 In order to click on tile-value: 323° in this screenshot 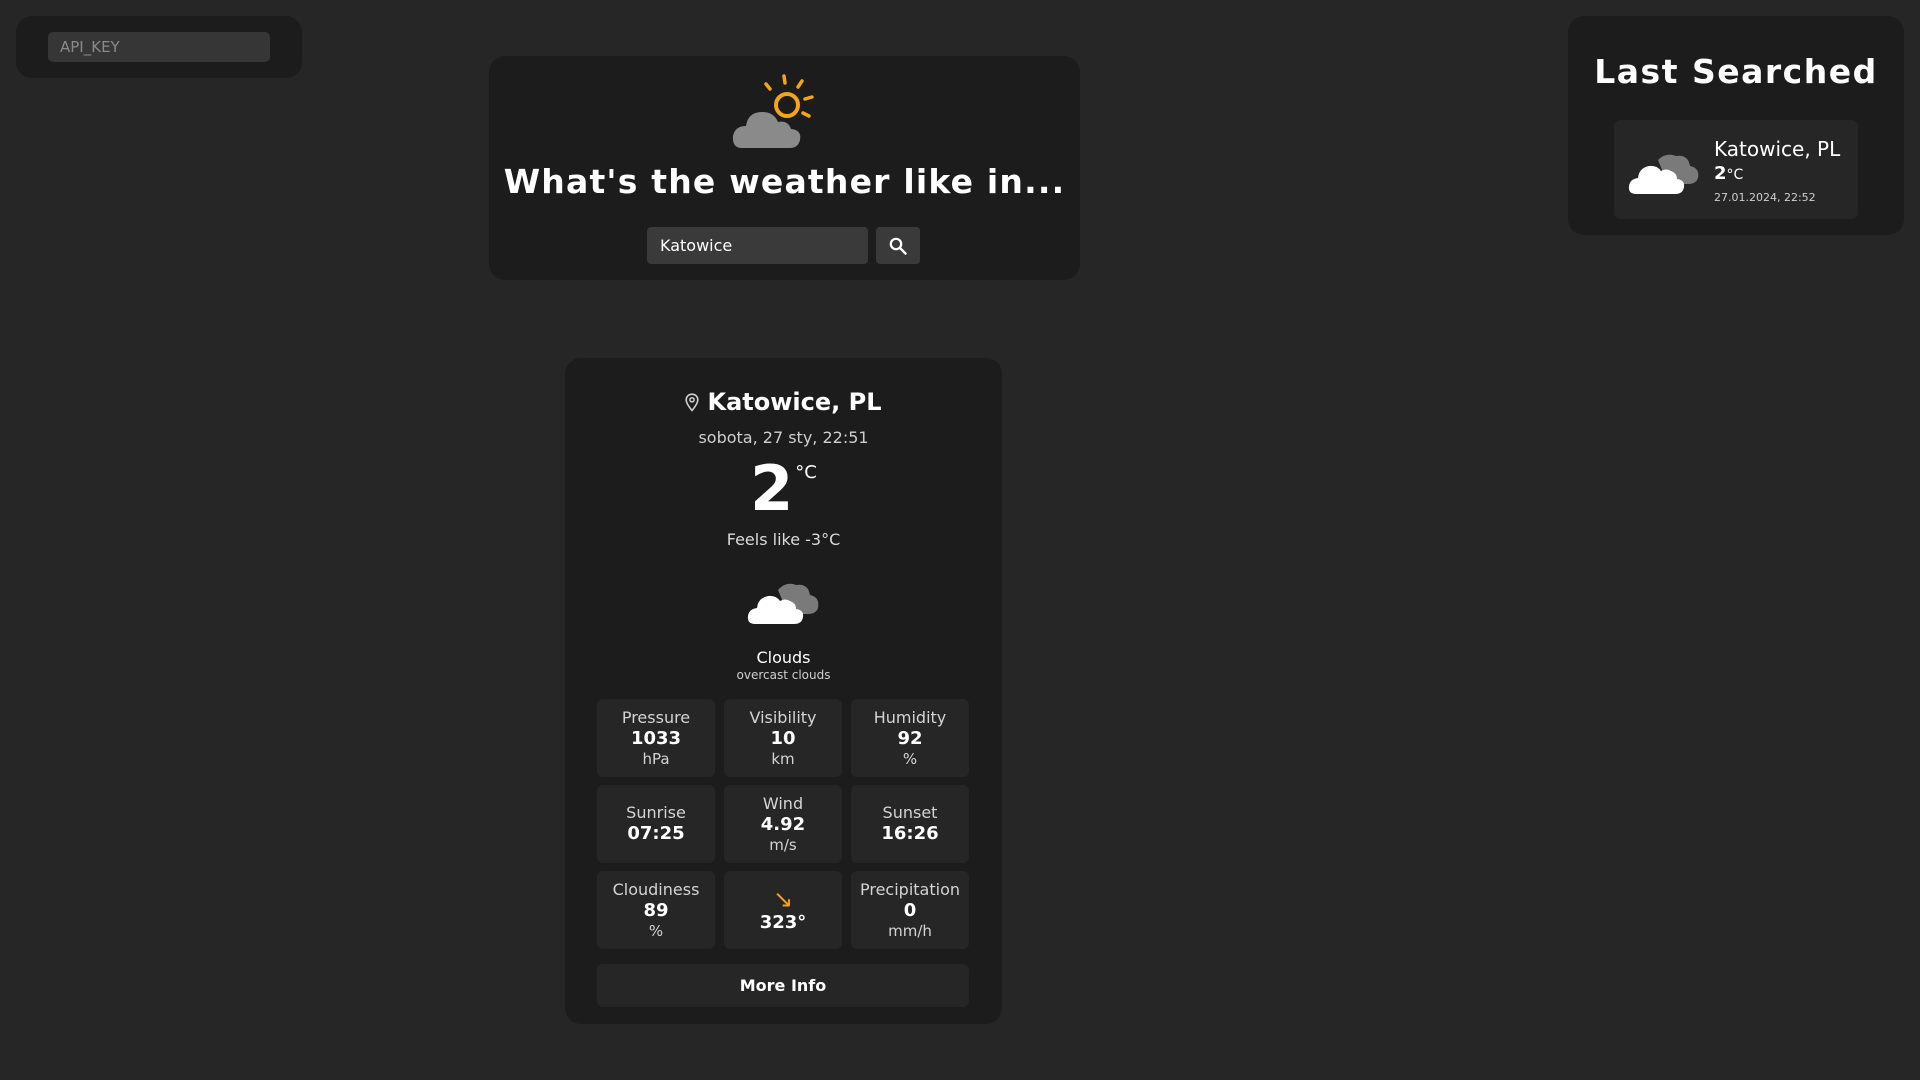, I will do `click(783, 922)`.